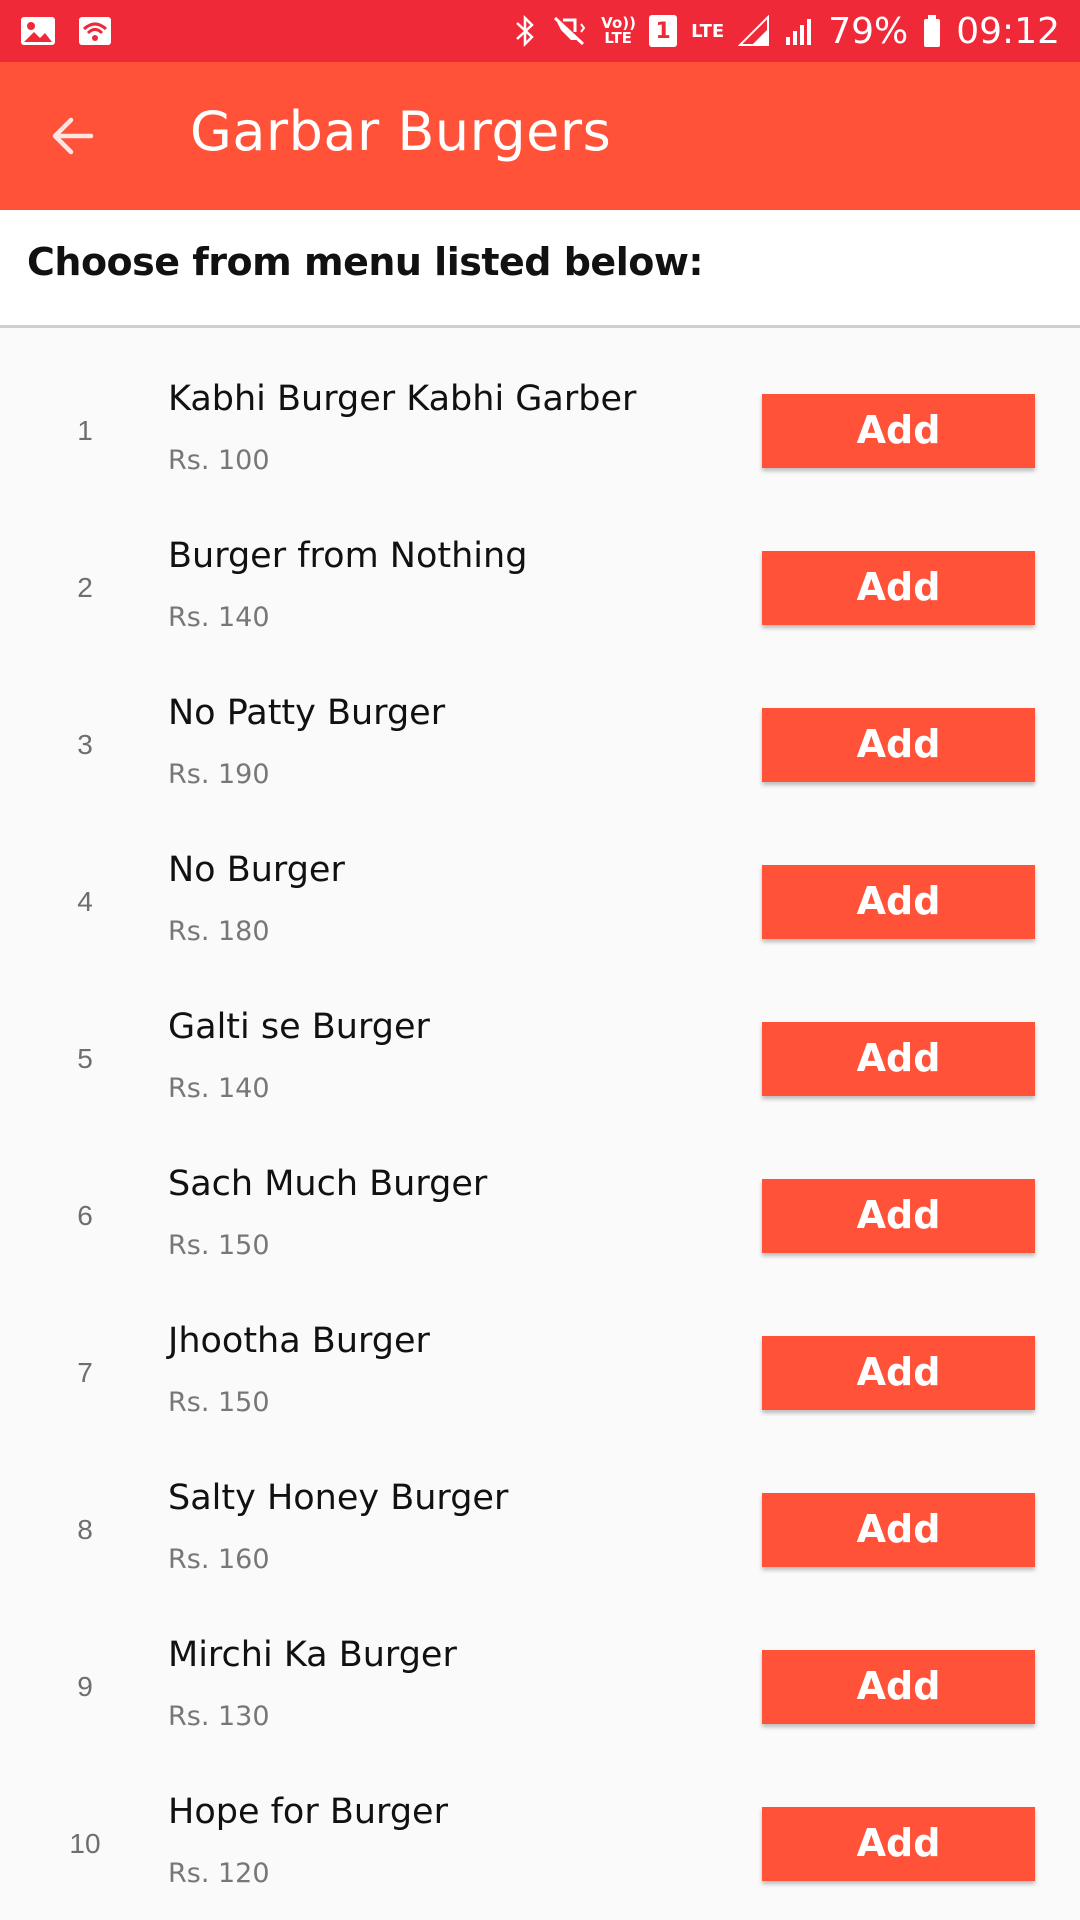 This screenshot has width=1080, height=1920. What do you see at coordinates (540, 1037) in the screenshot?
I see `list-item: 5 Galti se Burger Rs. 140 Add` at bounding box center [540, 1037].